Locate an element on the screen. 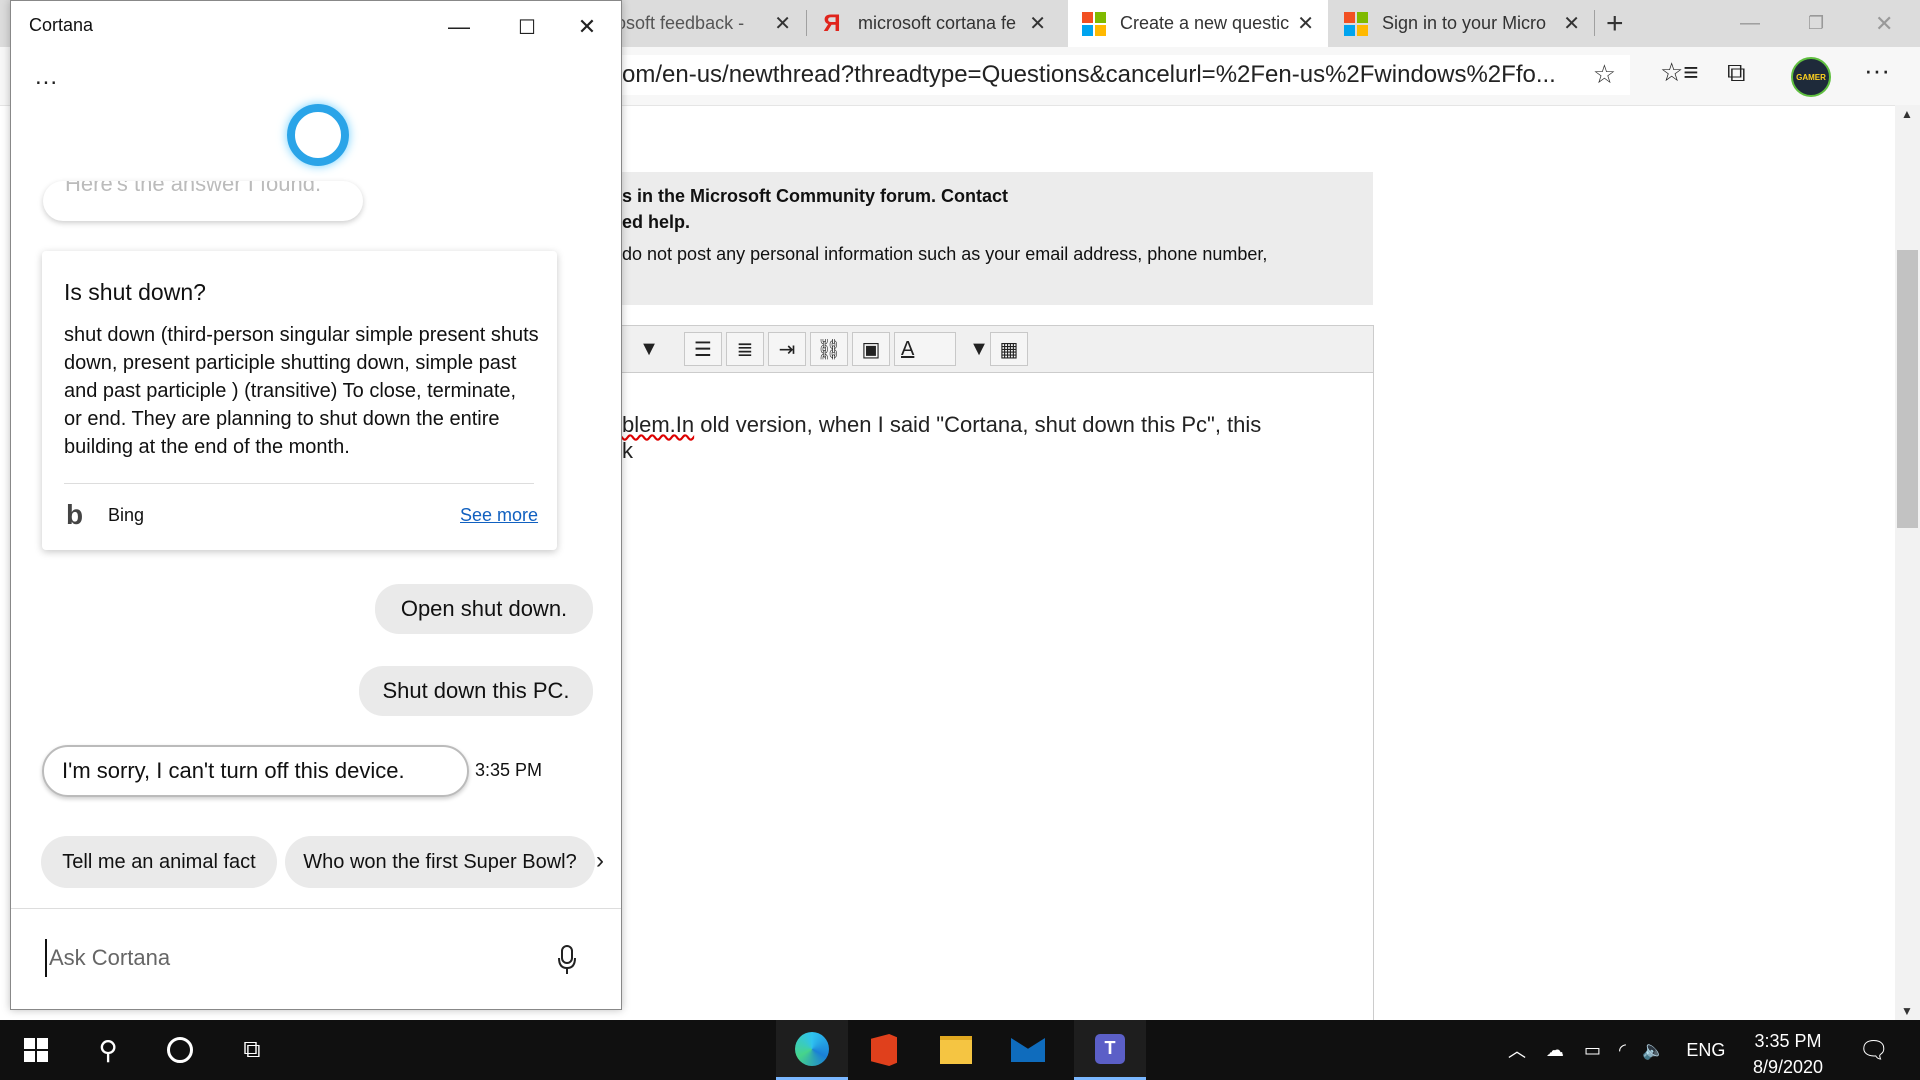  tab-label: Sign in to your Micro is located at coordinates (1464, 23).